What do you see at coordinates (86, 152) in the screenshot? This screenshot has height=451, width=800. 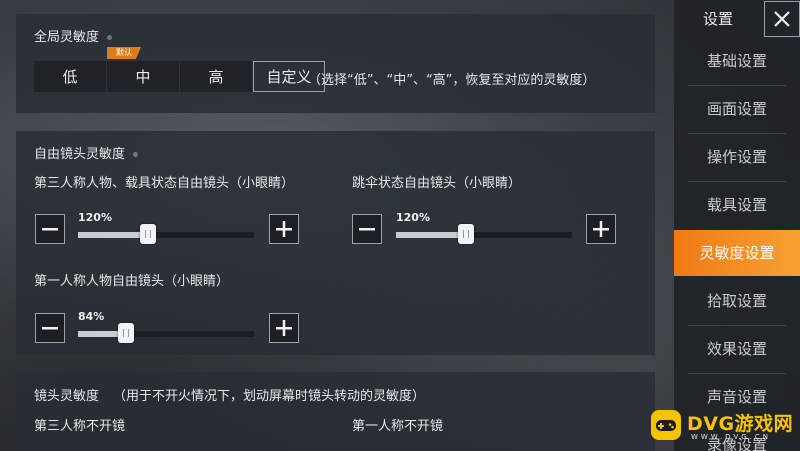 I see `free-look-title: 自由镜头灵敏度` at bounding box center [86, 152].